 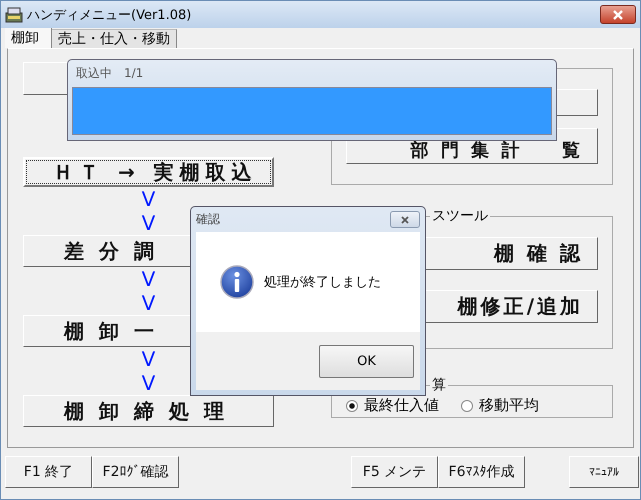 What do you see at coordinates (28, 38) in the screenshot?
I see `tab: 棚卸` at bounding box center [28, 38].